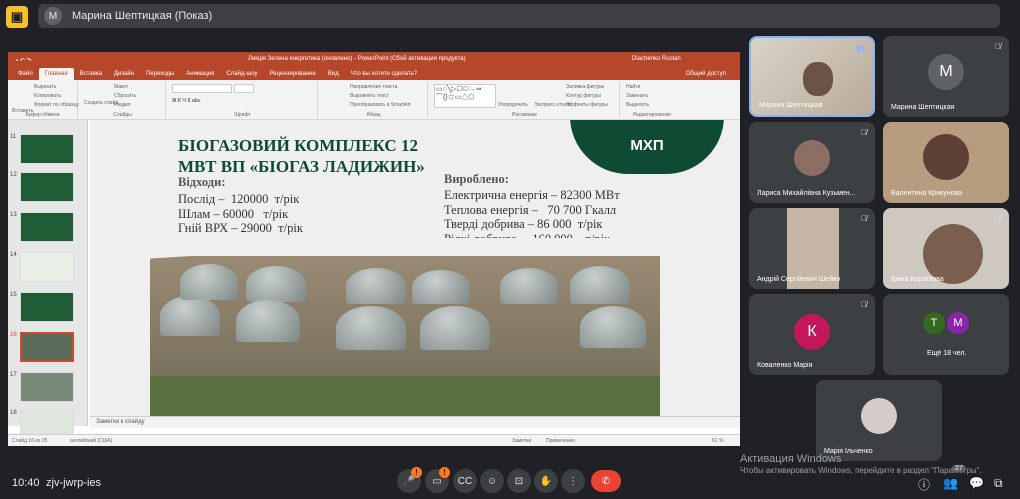  Describe the element at coordinates (519, 481) in the screenshot. I see `present-button: ⊡` at that location.